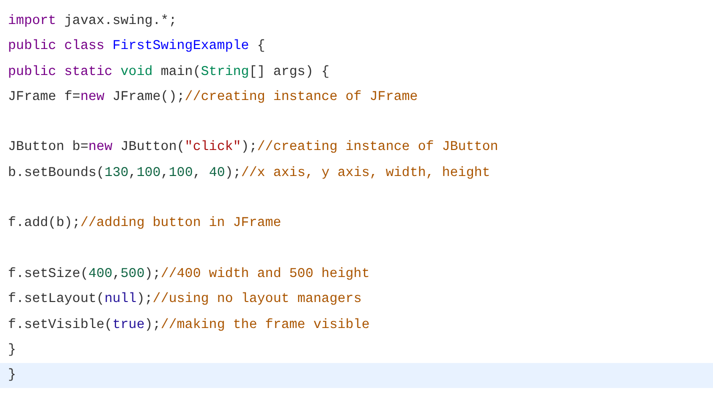 The image size is (713, 403). What do you see at coordinates (189, 325) in the screenshot?
I see `code-line: f.setVisible(true);//making the frame visible` at bounding box center [189, 325].